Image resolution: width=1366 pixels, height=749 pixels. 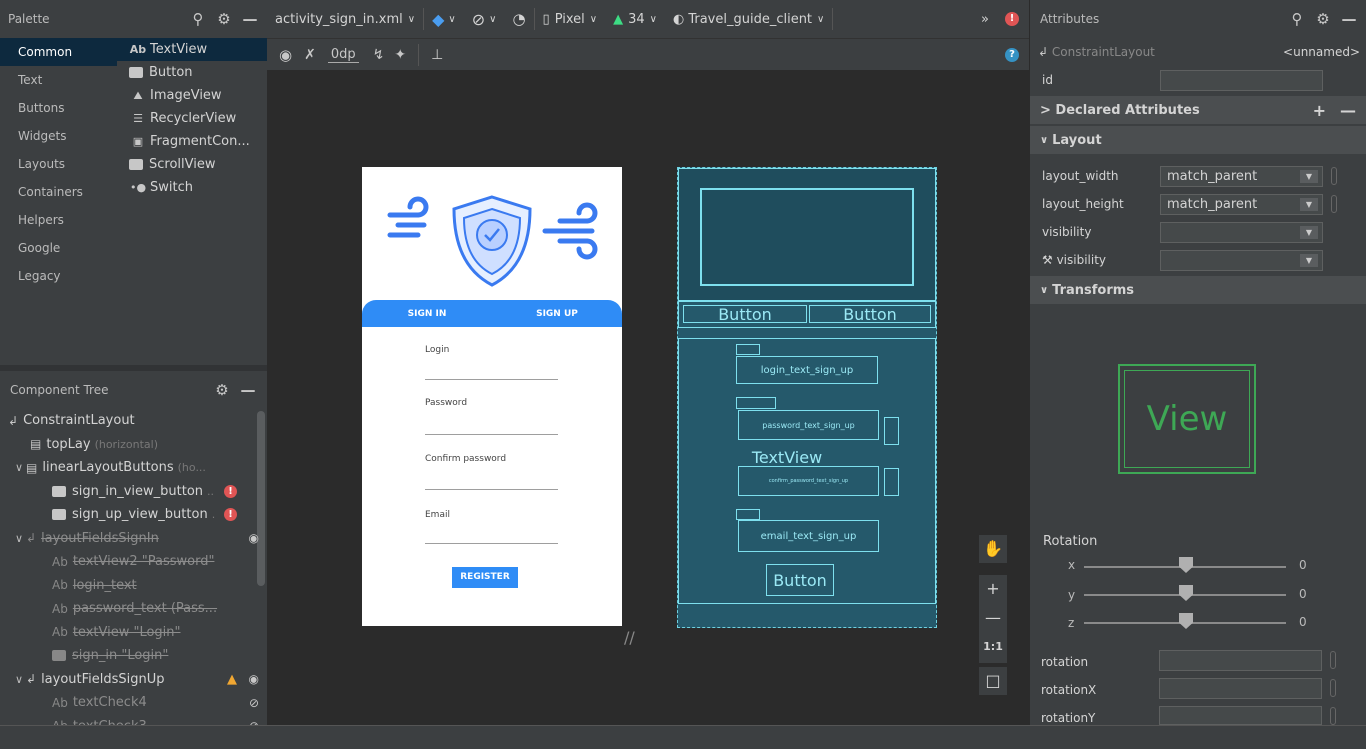 I want to click on auth-tabs: SIGN IN SIGN UP, so click(x=492, y=313).